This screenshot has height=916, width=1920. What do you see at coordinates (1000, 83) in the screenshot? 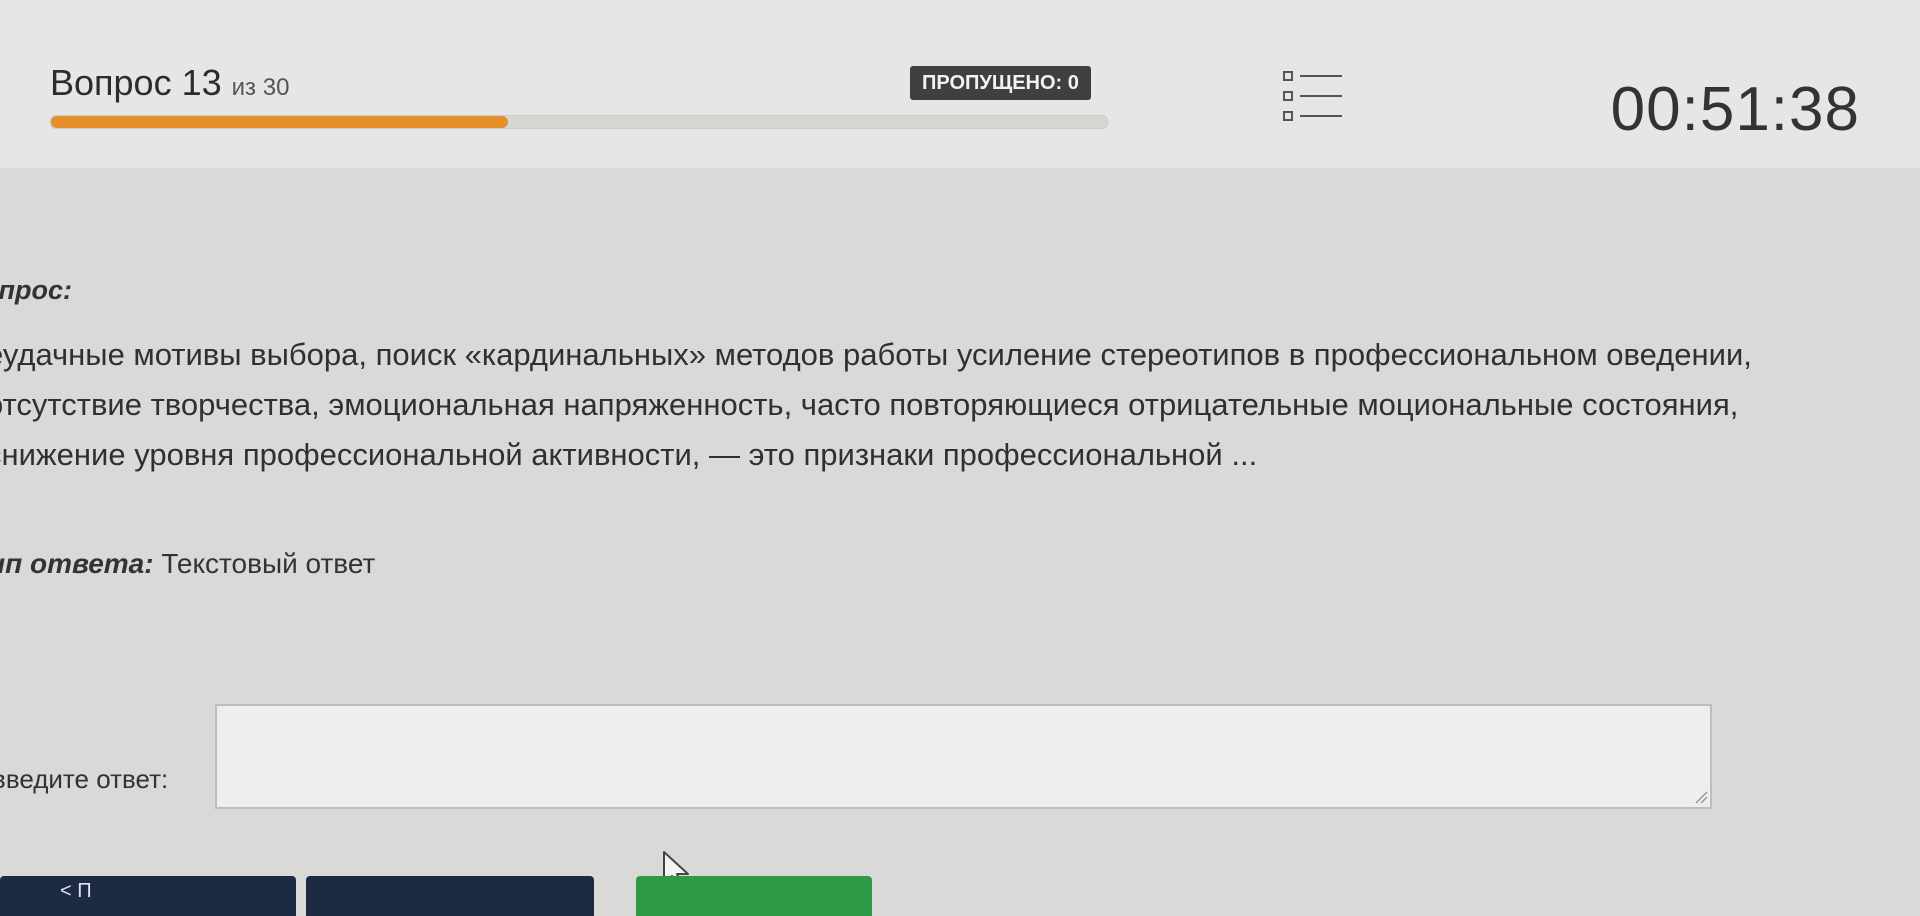
I see `skipped-badge: ПРОПУЩЕНО: 0` at bounding box center [1000, 83].